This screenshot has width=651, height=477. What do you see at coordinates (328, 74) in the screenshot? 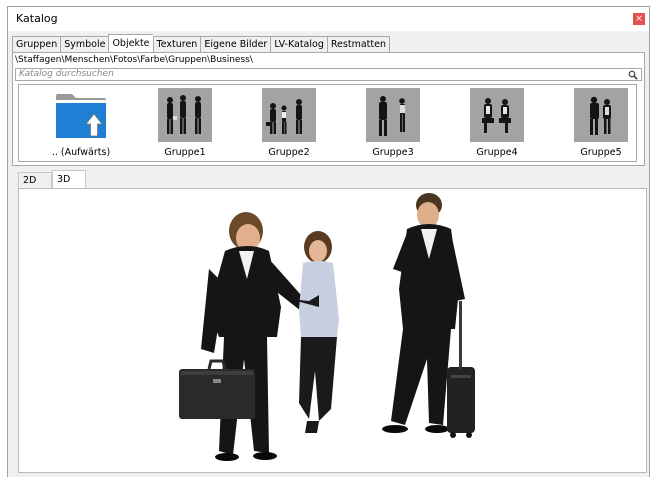
I see `search-input: Katalog durchsuchen` at bounding box center [328, 74].